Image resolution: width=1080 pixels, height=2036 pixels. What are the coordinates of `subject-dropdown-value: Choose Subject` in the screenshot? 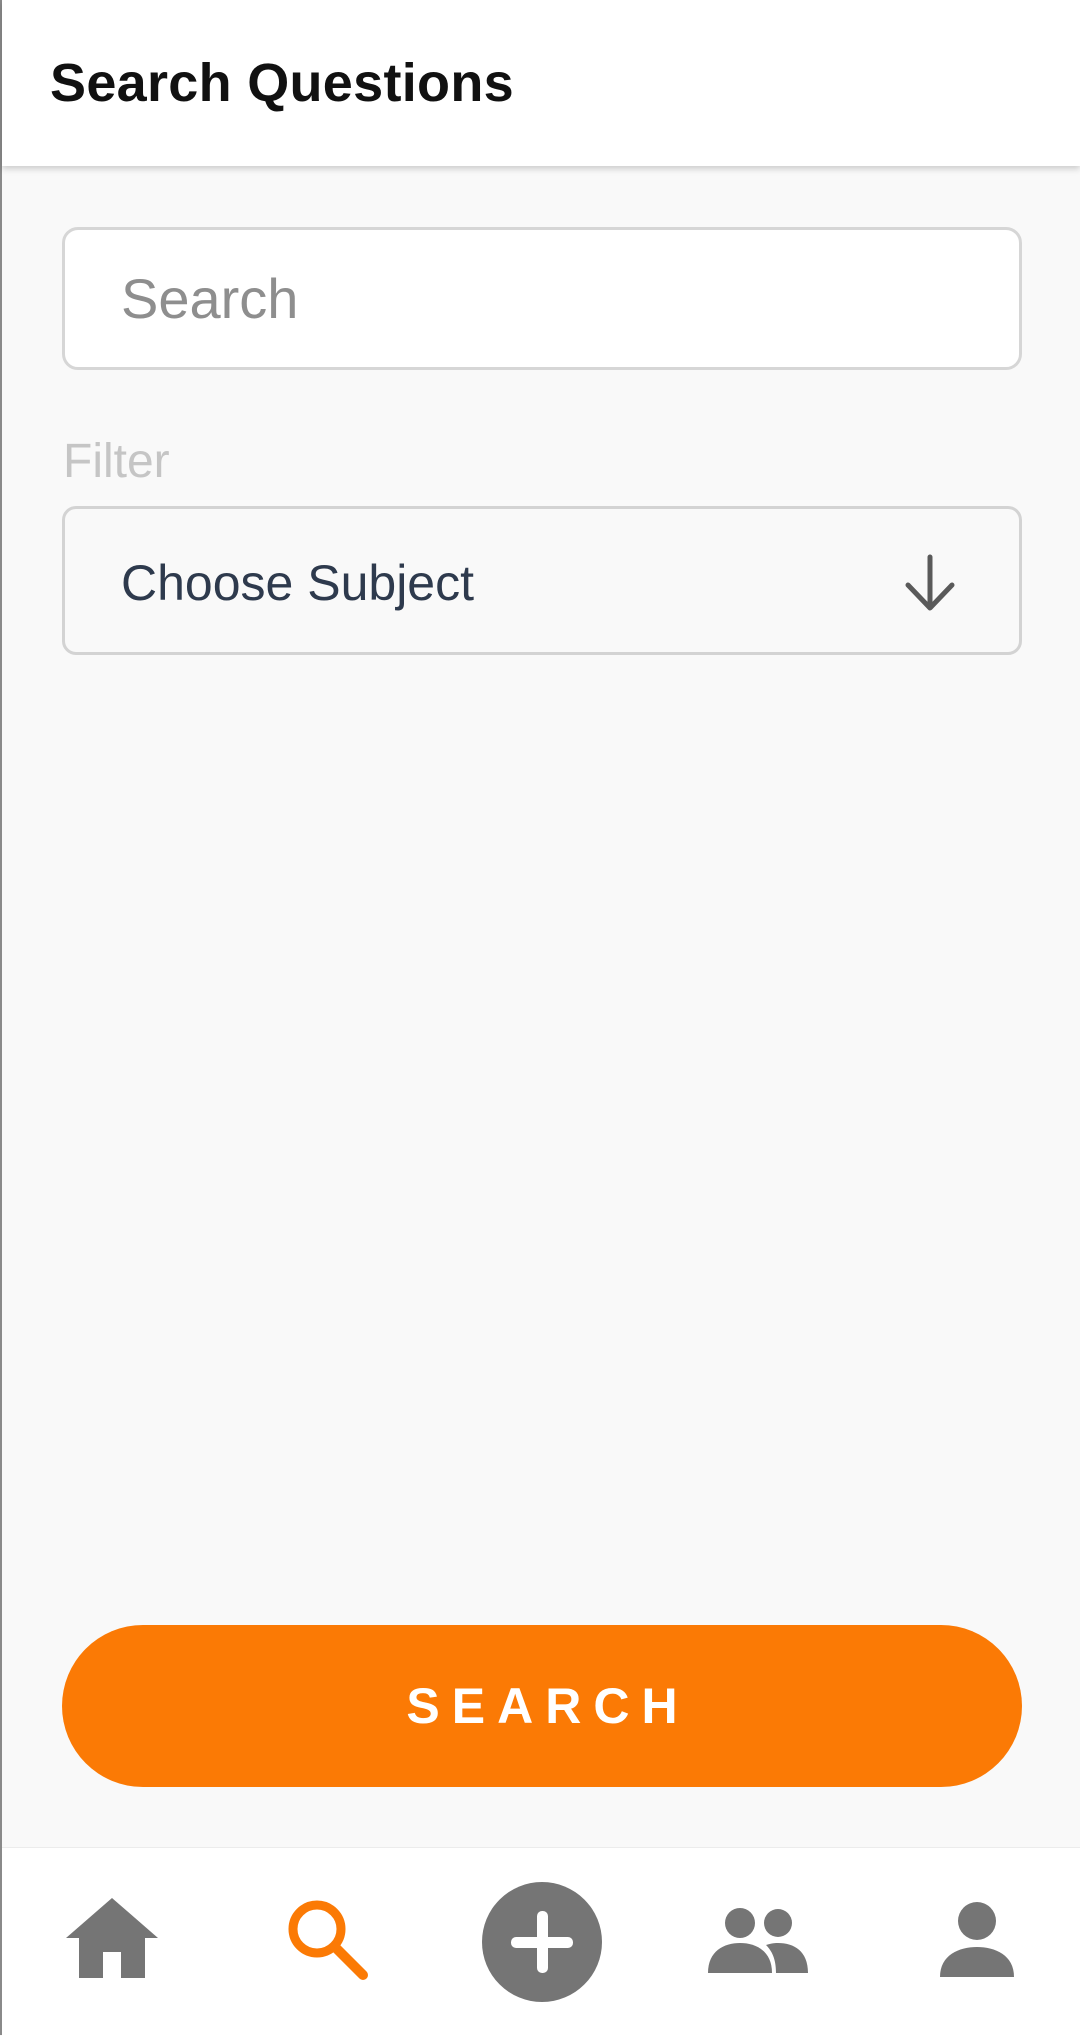 It's located at (298, 583).